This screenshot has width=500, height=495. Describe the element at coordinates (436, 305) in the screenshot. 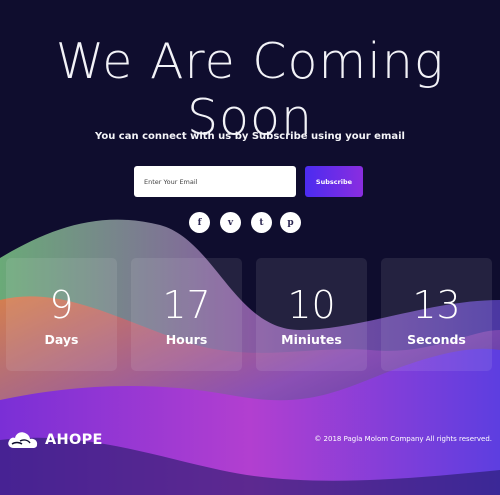

I see `countdown-seconds-value: 13` at that location.